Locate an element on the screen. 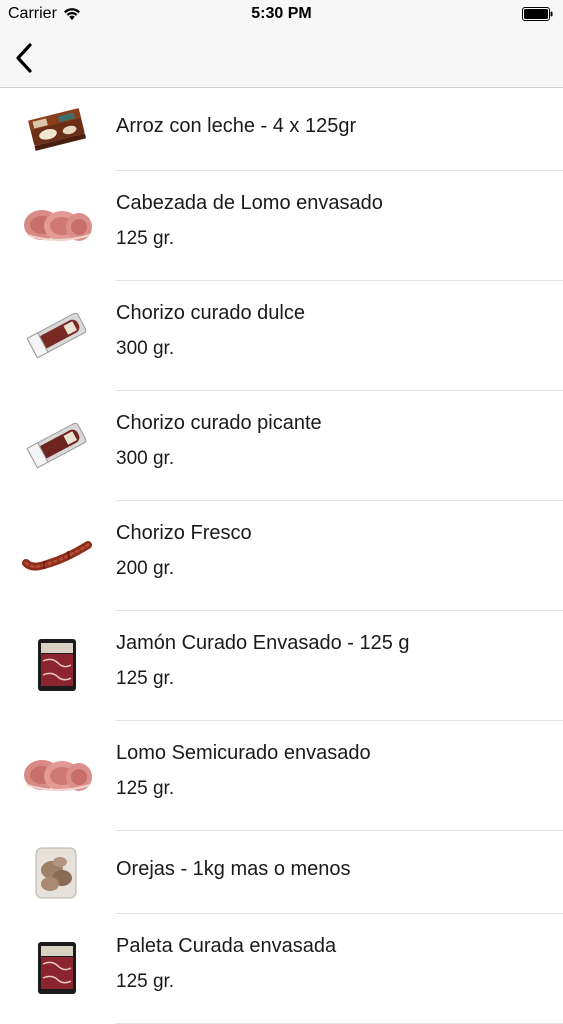  product-title: Chorizo curado dulce is located at coordinates (210, 313).